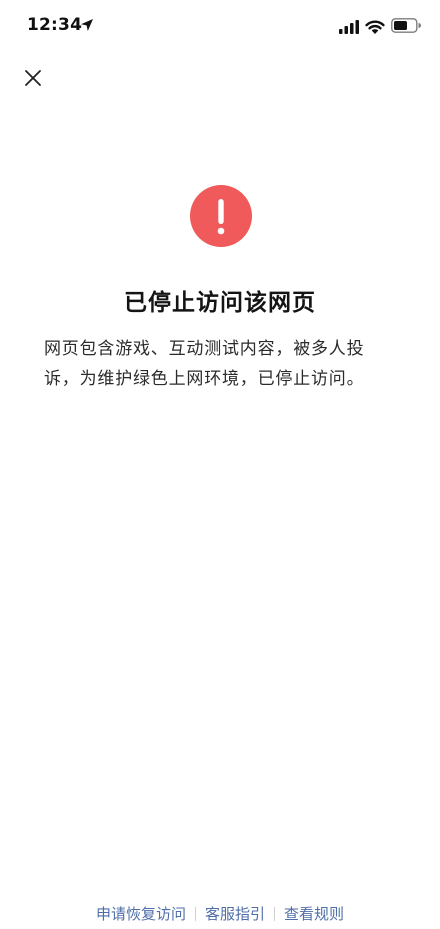 Image resolution: width=440 pixels, height=929 pixels. Describe the element at coordinates (375, 27) in the screenshot. I see `wifi-icon` at that location.